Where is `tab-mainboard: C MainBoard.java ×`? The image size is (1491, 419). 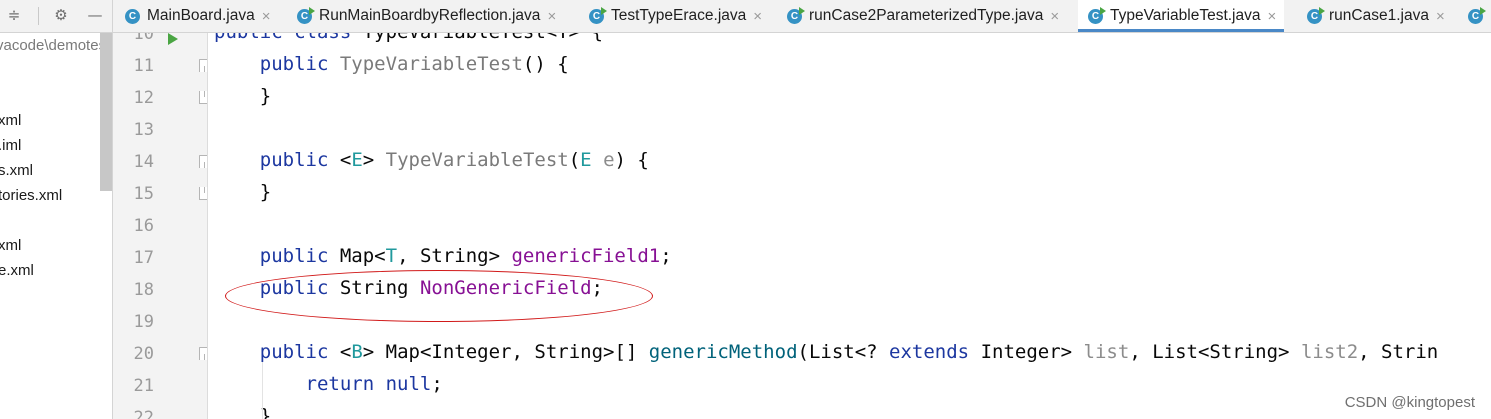
tab-mainboard: C MainBoard.java × is located at coordinates (197, 16).